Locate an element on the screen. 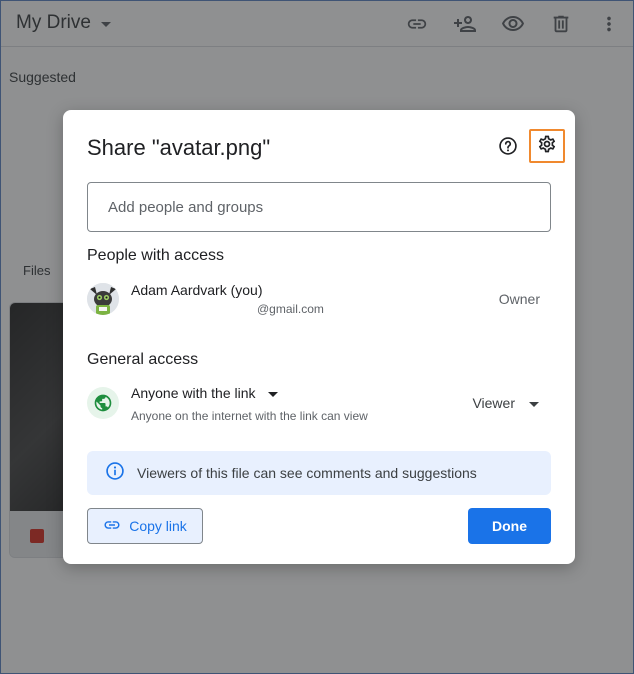 This screenshot has width=634, height=674. role-dropdown: Viewer is located at coordinates (505, 403).